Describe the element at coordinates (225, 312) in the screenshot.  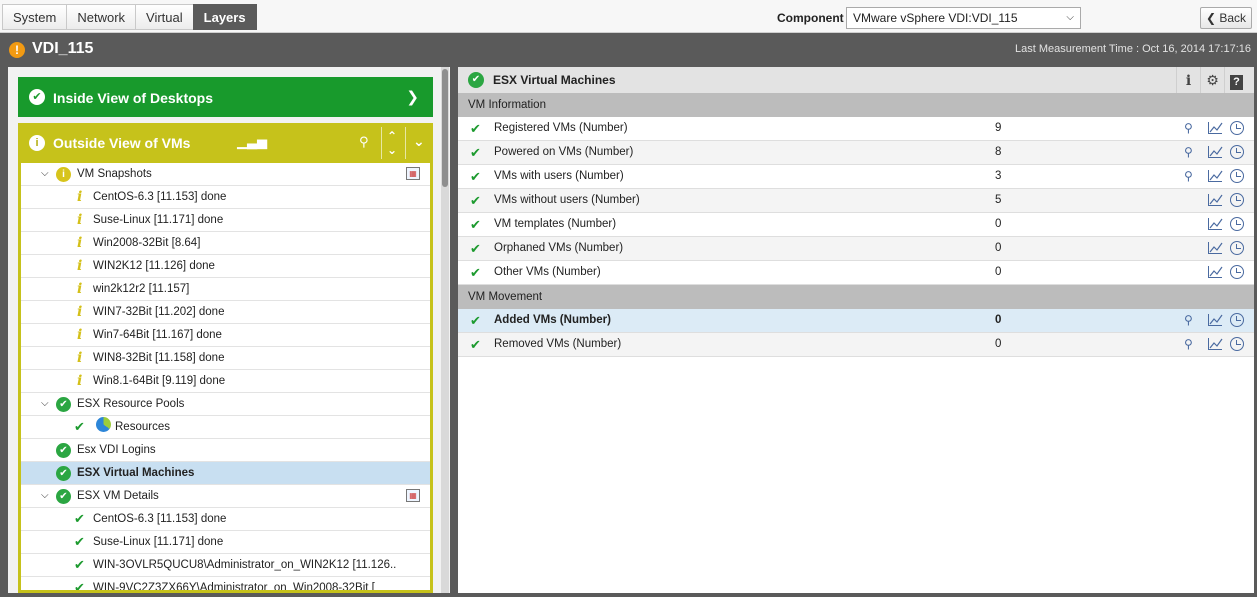
I see `tree-item: i WIN7-32Bit [11.202] done` at that location.